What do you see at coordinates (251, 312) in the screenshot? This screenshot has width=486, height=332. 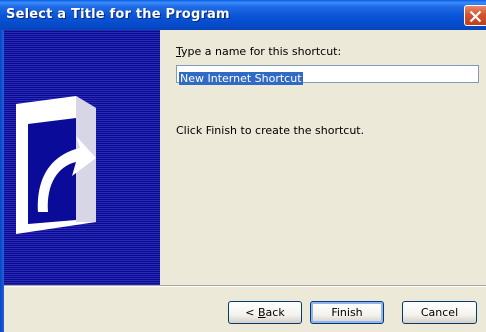 I see `back-button-prefix: <` at bounding box center [251, 312].